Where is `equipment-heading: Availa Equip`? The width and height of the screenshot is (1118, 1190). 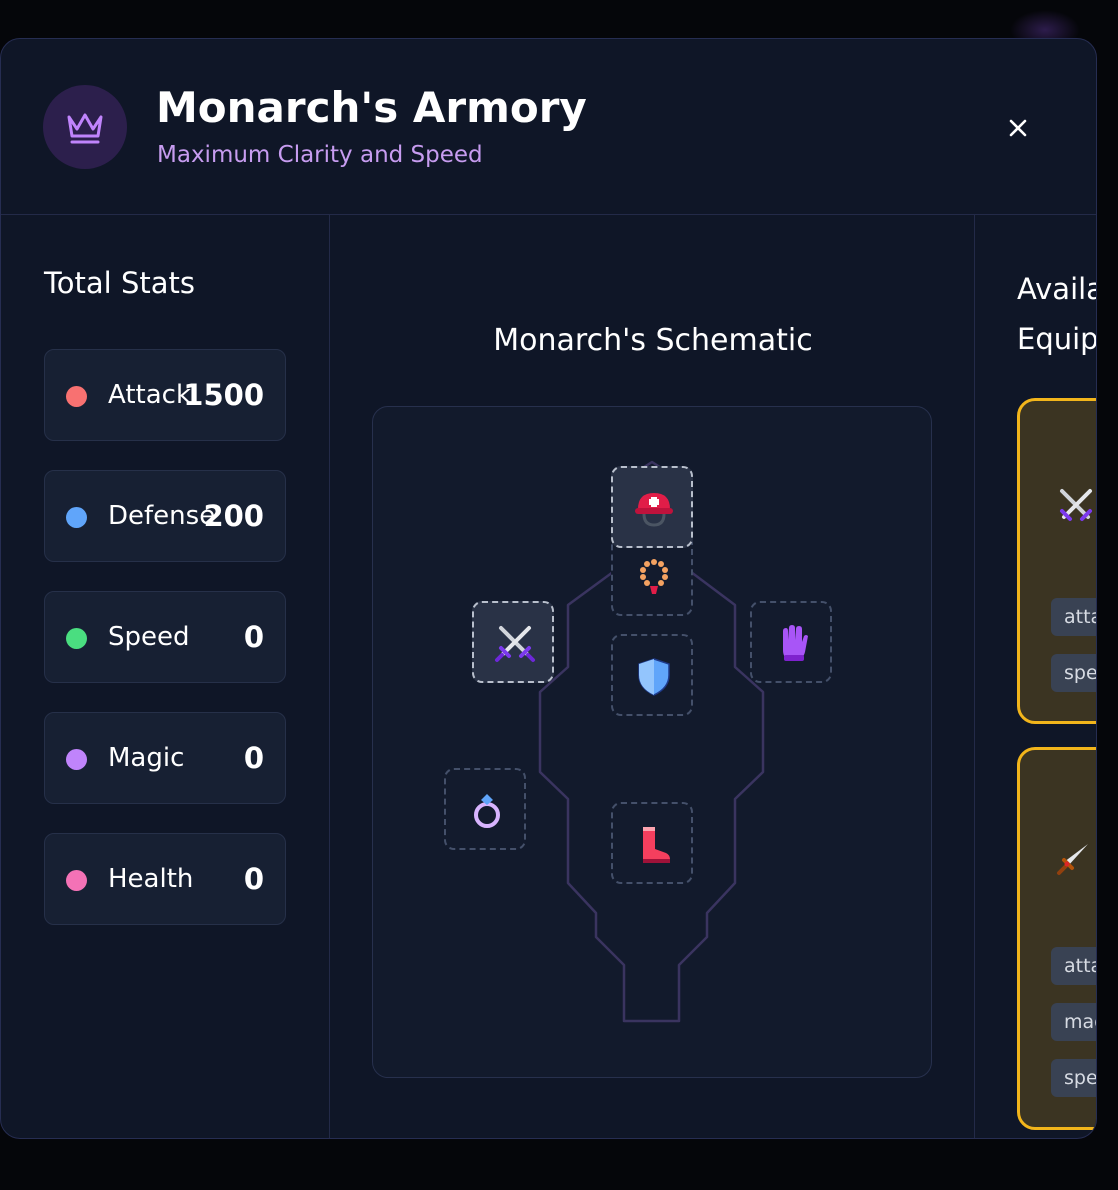
equipment-heading: Availa Equip is located at coordinates (1057, 314).